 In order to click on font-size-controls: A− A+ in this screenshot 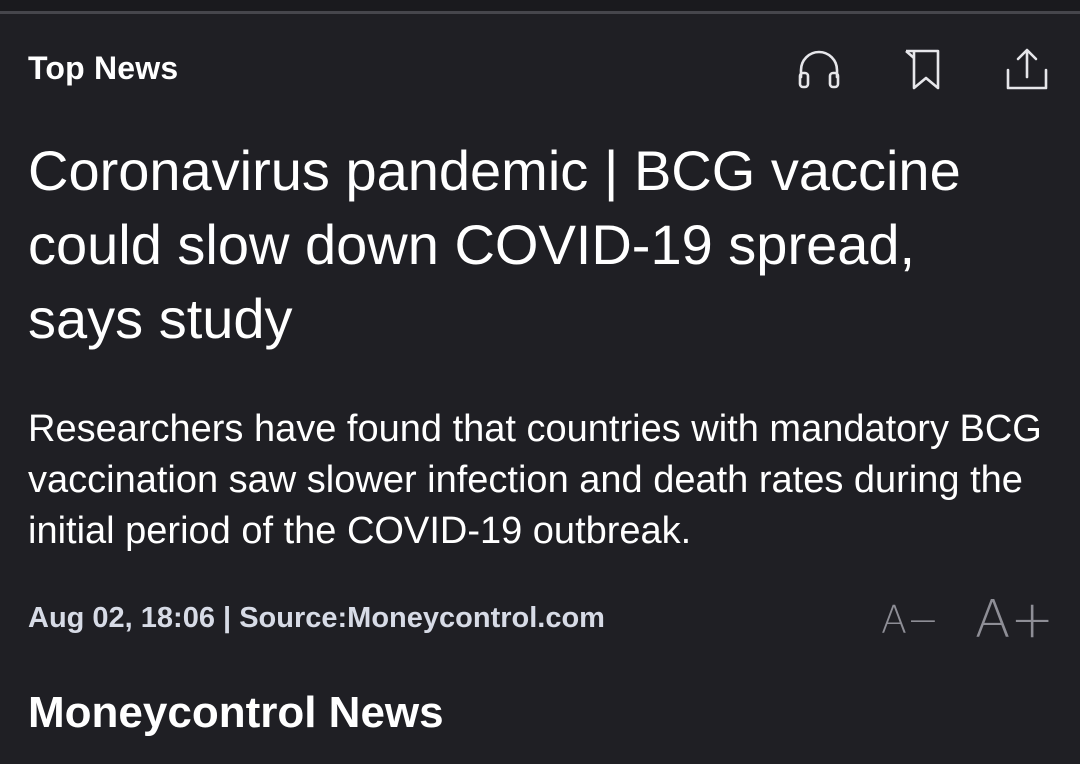, I will do `click(967, 620)`.